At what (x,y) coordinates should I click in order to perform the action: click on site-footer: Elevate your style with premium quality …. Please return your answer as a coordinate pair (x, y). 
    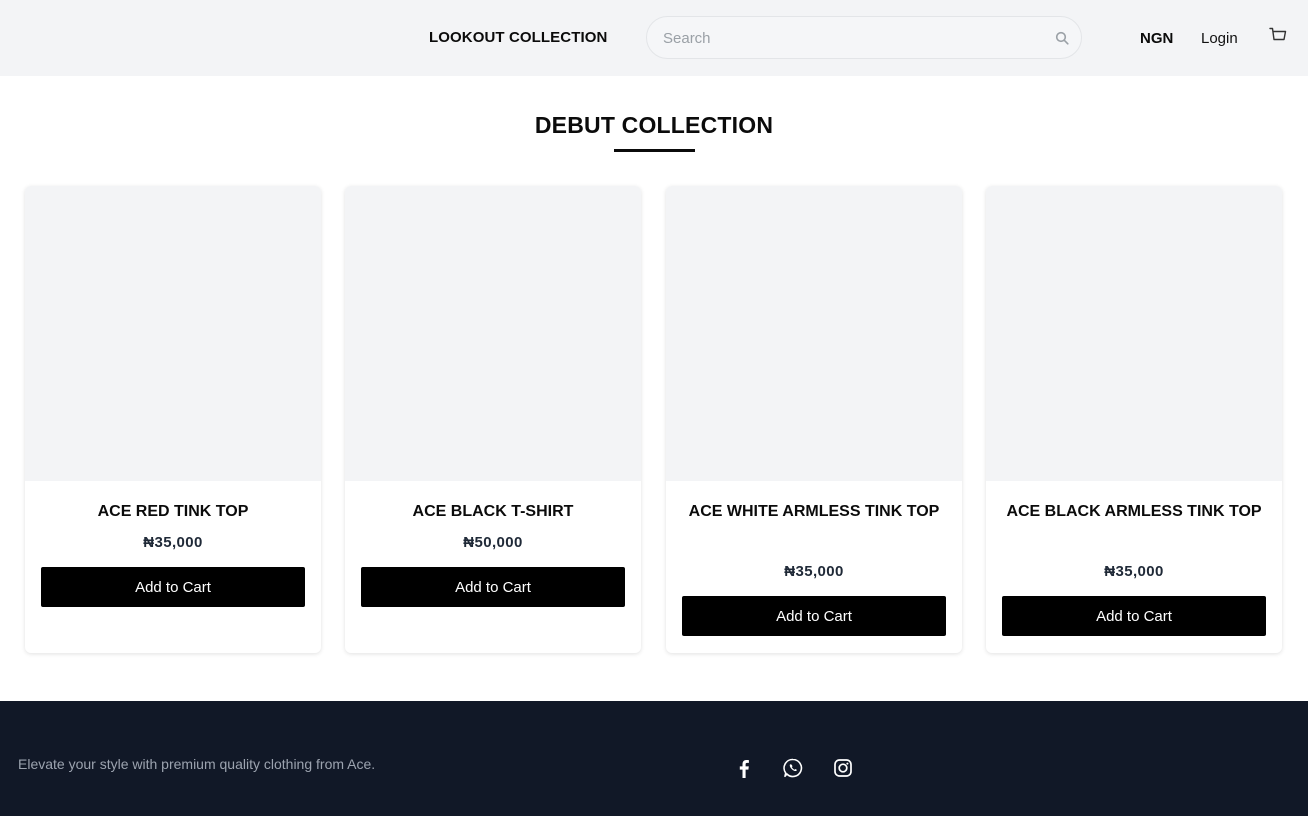
    Looking at the image, I should click on (654, 758).